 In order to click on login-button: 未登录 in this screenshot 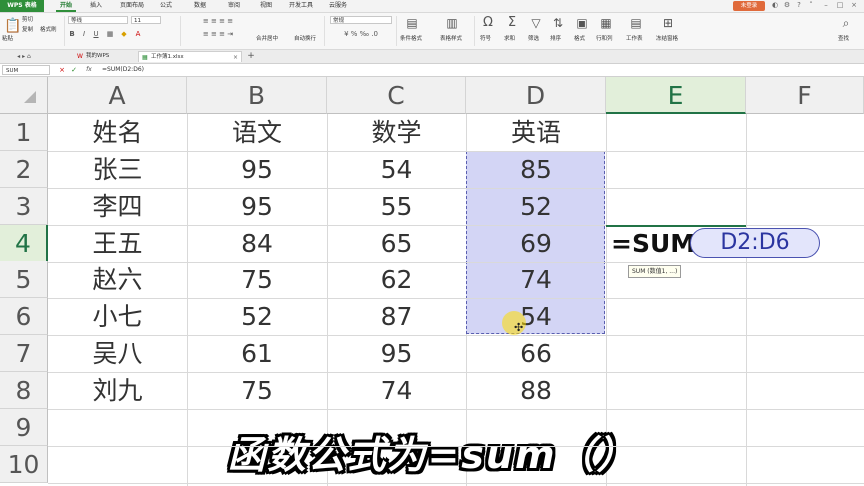, I will do `click(749, 6)`.